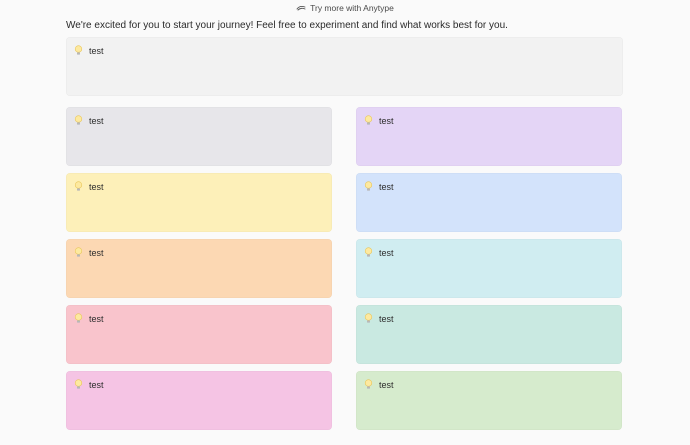 The image size is (690, 445). Describe the element at coordinates (301, 8) in the screenshot. I see `sparkle-icon` at that location.